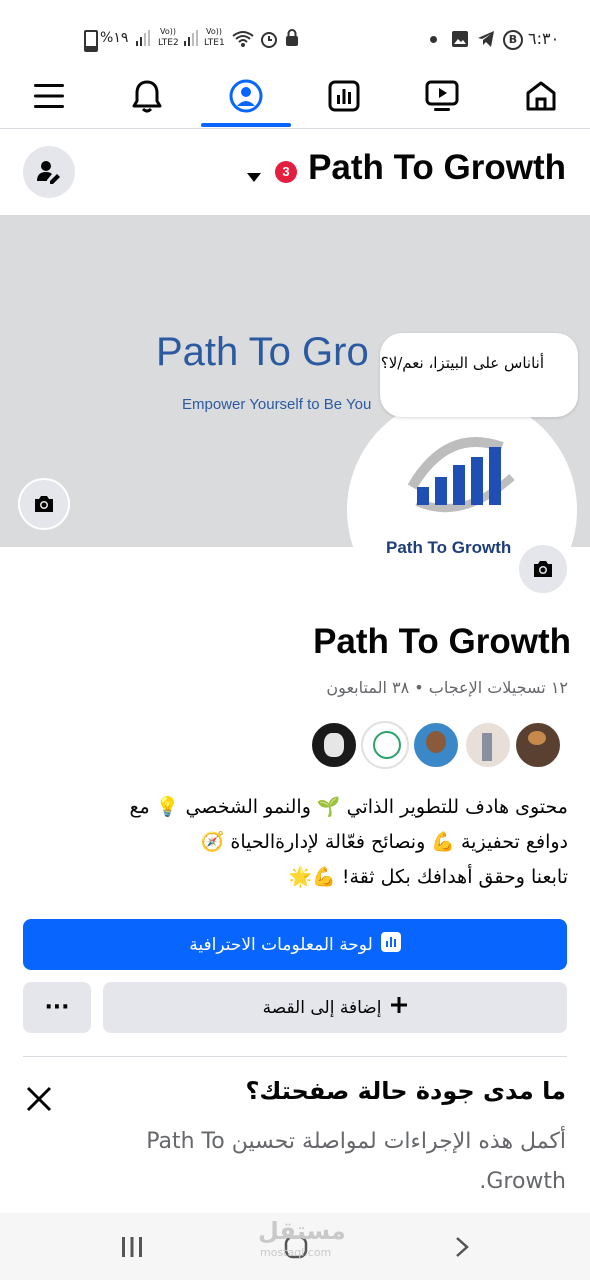 The width and height of the screenshot is (590, 1280). I want to click on watermark-logo: مستقل, so click(302, 1231).